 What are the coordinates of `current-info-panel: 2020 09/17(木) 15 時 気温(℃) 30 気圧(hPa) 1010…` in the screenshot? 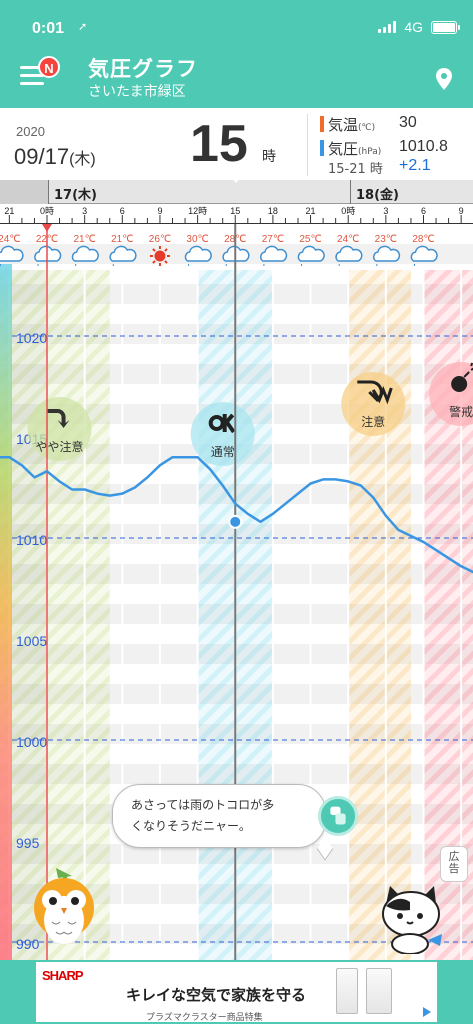 It's located at (236, 144).